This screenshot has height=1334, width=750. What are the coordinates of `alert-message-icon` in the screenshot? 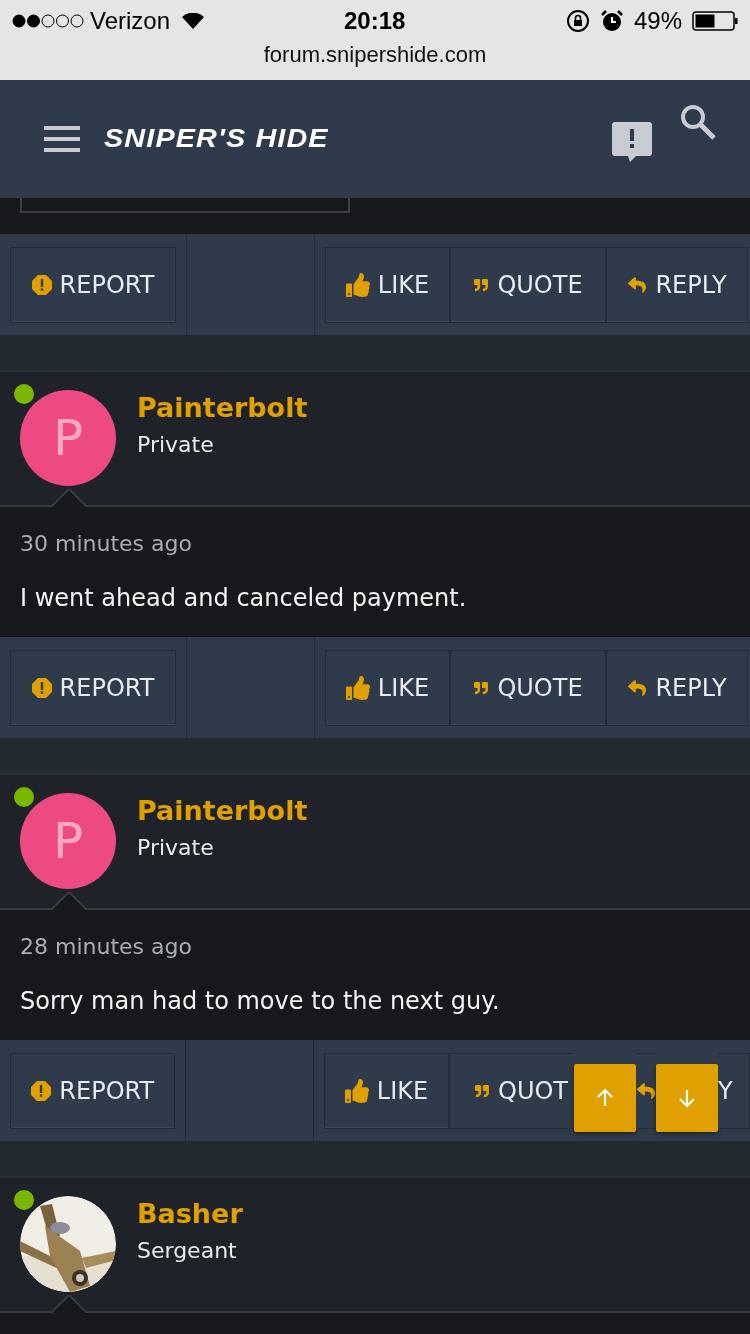 It's located at (632, 142).